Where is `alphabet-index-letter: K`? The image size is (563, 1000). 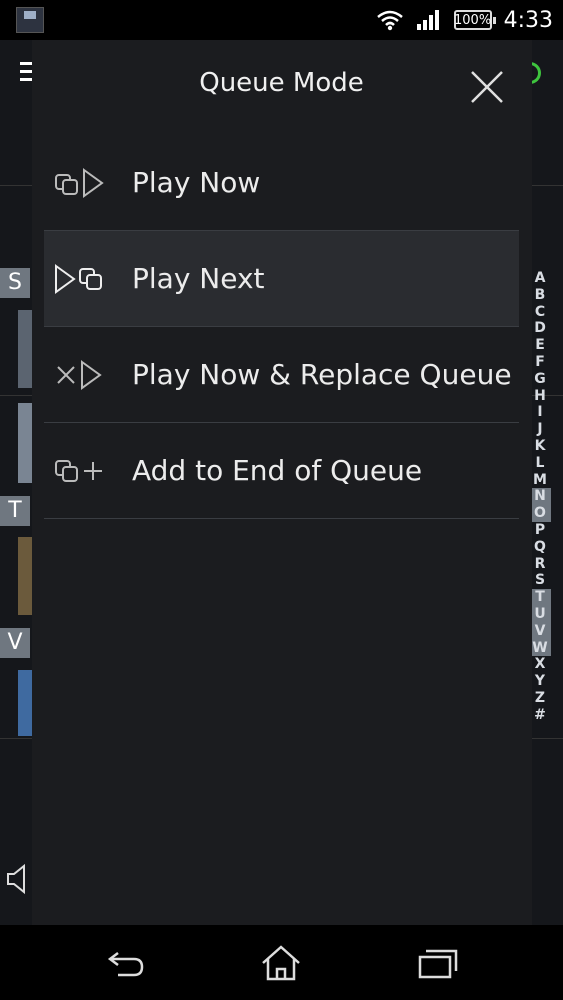 alphabet-index-letter: K is located at coordinates (540, 446).